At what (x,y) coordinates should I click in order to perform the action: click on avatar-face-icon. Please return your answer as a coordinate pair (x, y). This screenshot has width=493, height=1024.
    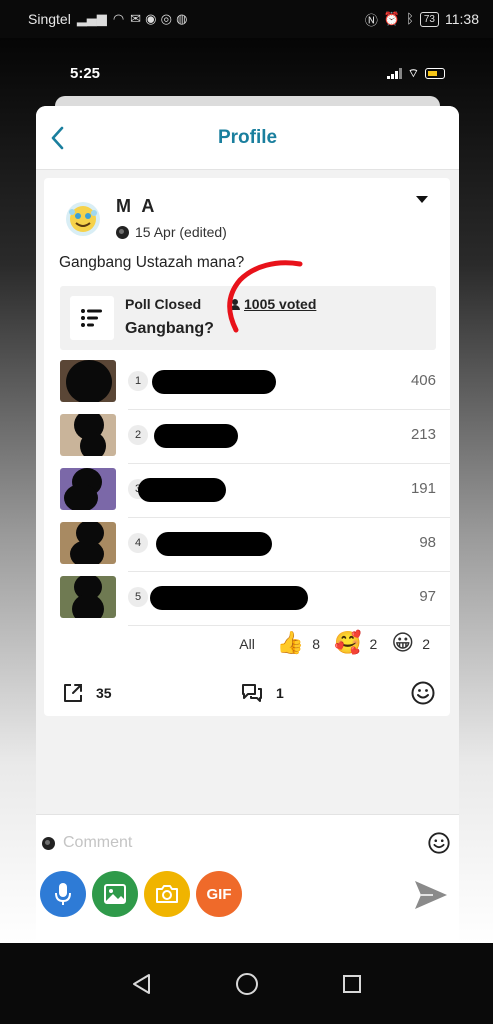
    Looking at the image, I should click on (83, 219).